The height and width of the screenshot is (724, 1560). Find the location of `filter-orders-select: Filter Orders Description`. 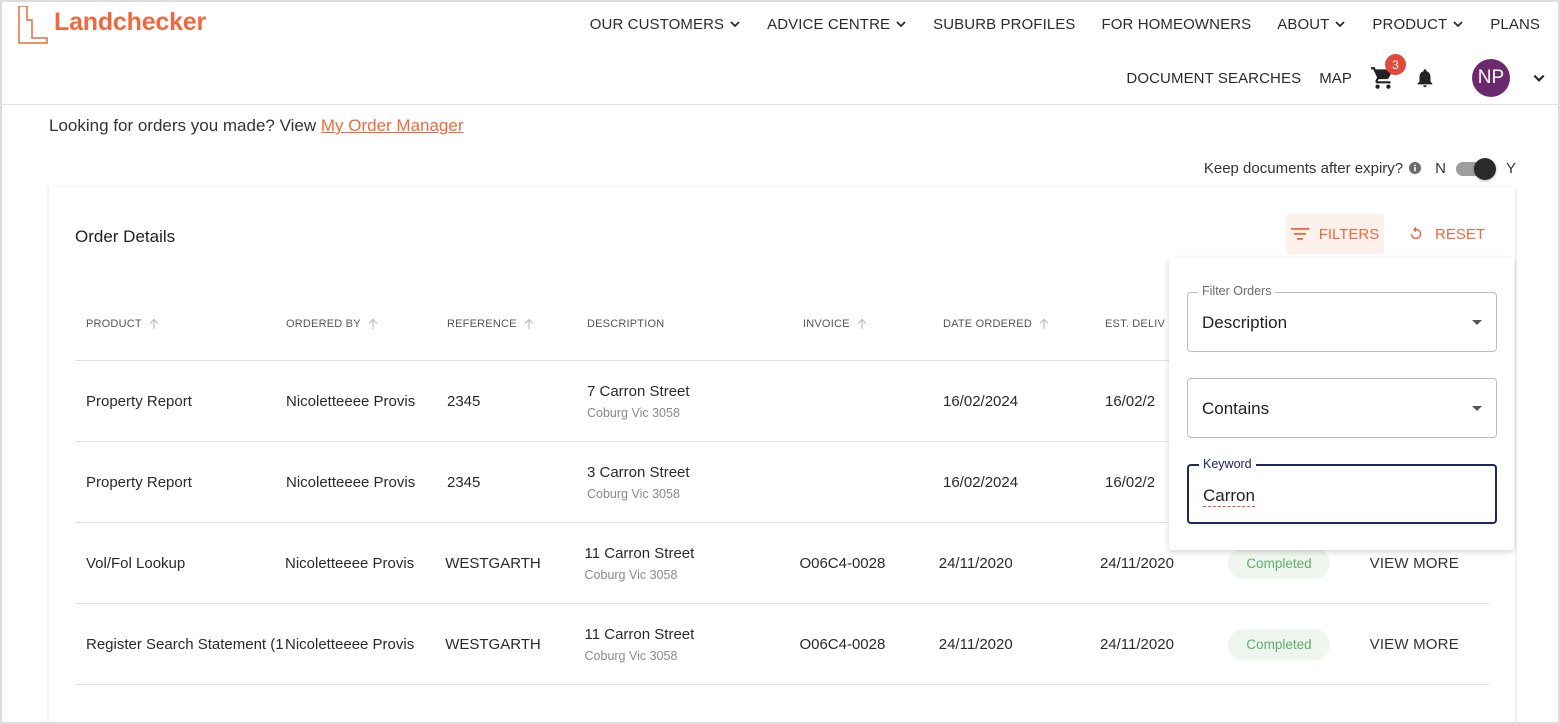

filter-orders-select: Filter Orders Description is located at coordinates (1342, 318).